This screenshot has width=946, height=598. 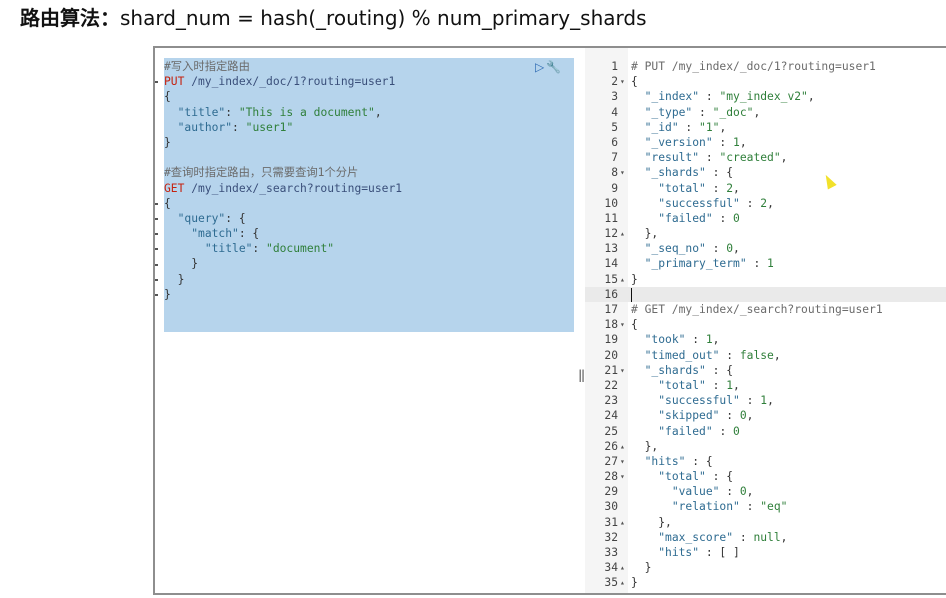 What do you see at coordinates (539, 67) in the screenshot?
I see `play-icon: ▷` at bounding box center [539, 67].